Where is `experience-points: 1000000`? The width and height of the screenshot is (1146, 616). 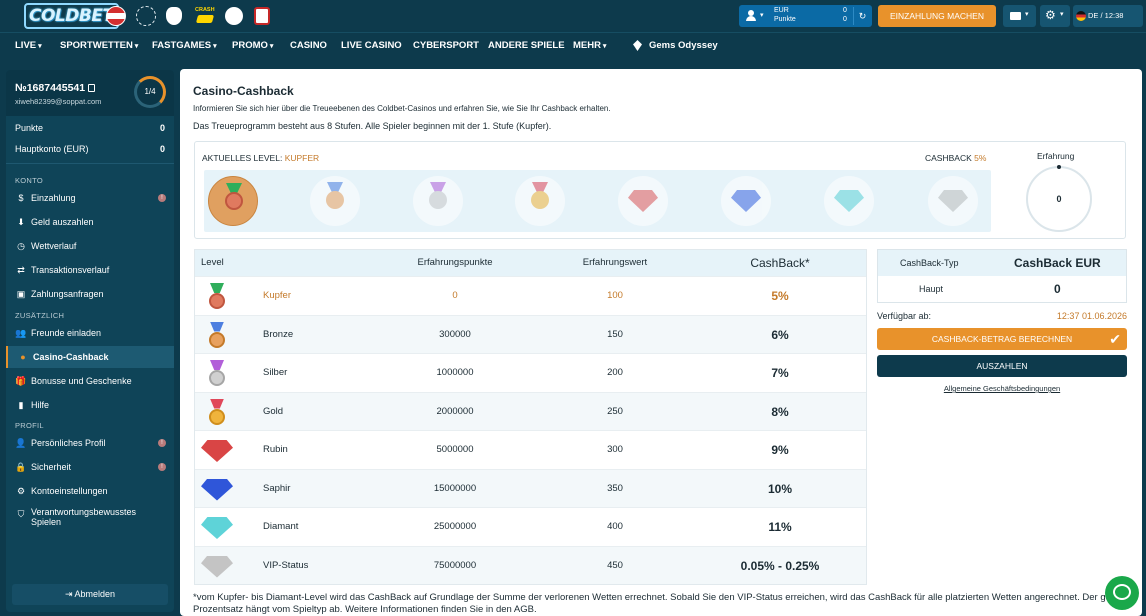 experience-points: 1000000 is located at coordinates (455, 372).